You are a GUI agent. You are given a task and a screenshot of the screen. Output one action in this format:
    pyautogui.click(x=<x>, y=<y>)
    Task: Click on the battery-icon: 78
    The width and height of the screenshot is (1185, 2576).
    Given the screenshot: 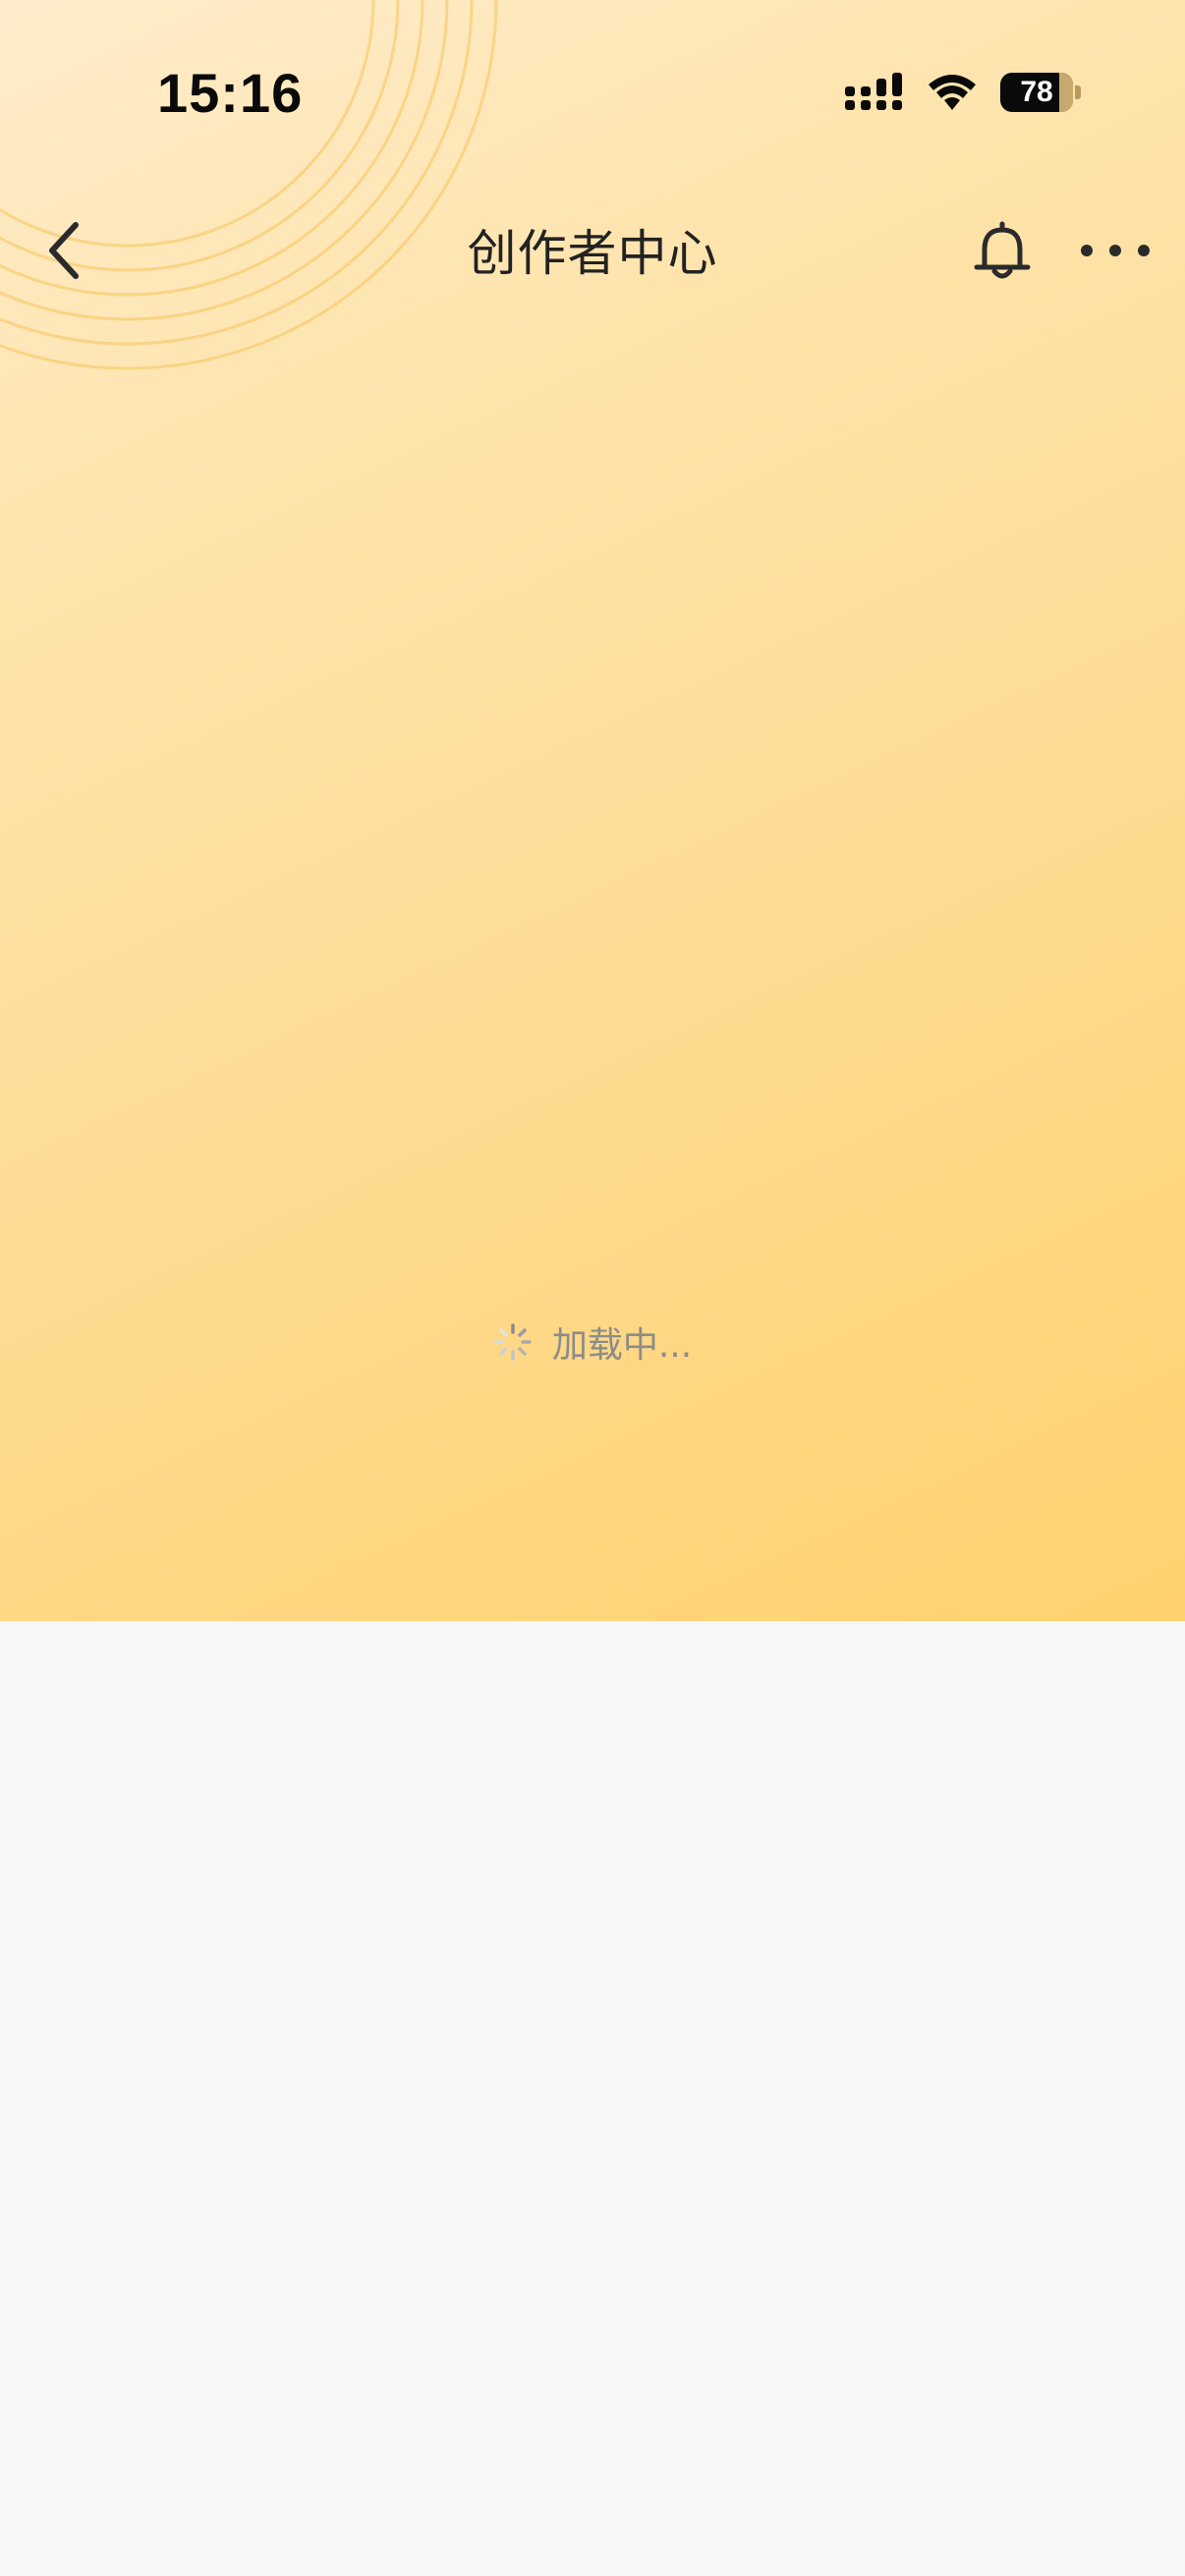 What is the action you would take?
    pyautogui.click(x=1041, y=92)
    